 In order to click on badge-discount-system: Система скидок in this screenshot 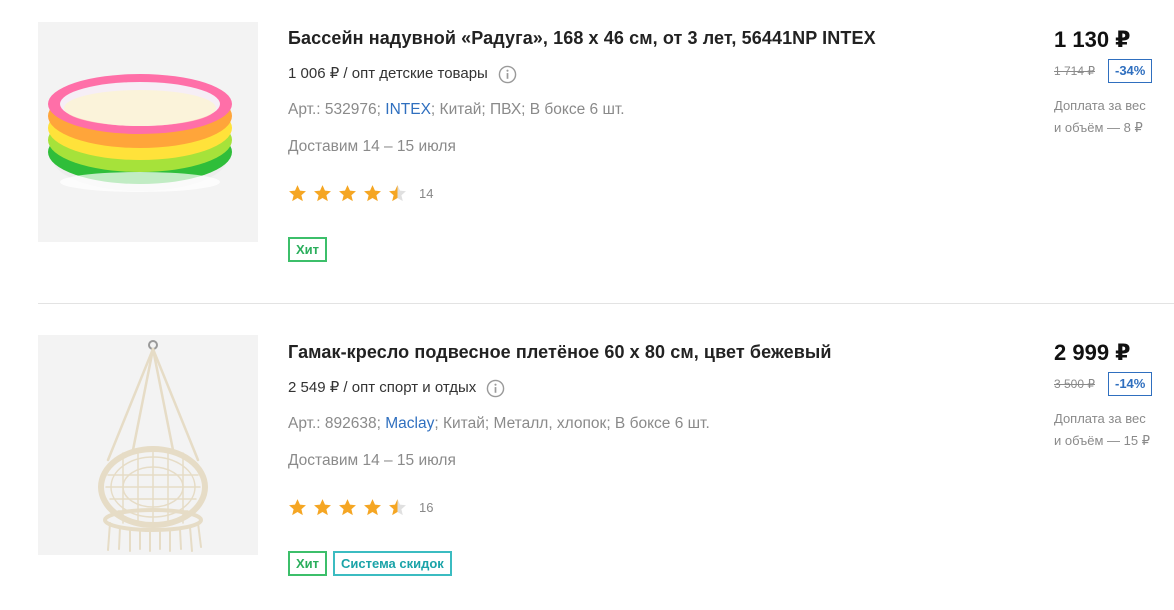, I will do `click(392, 563)`.